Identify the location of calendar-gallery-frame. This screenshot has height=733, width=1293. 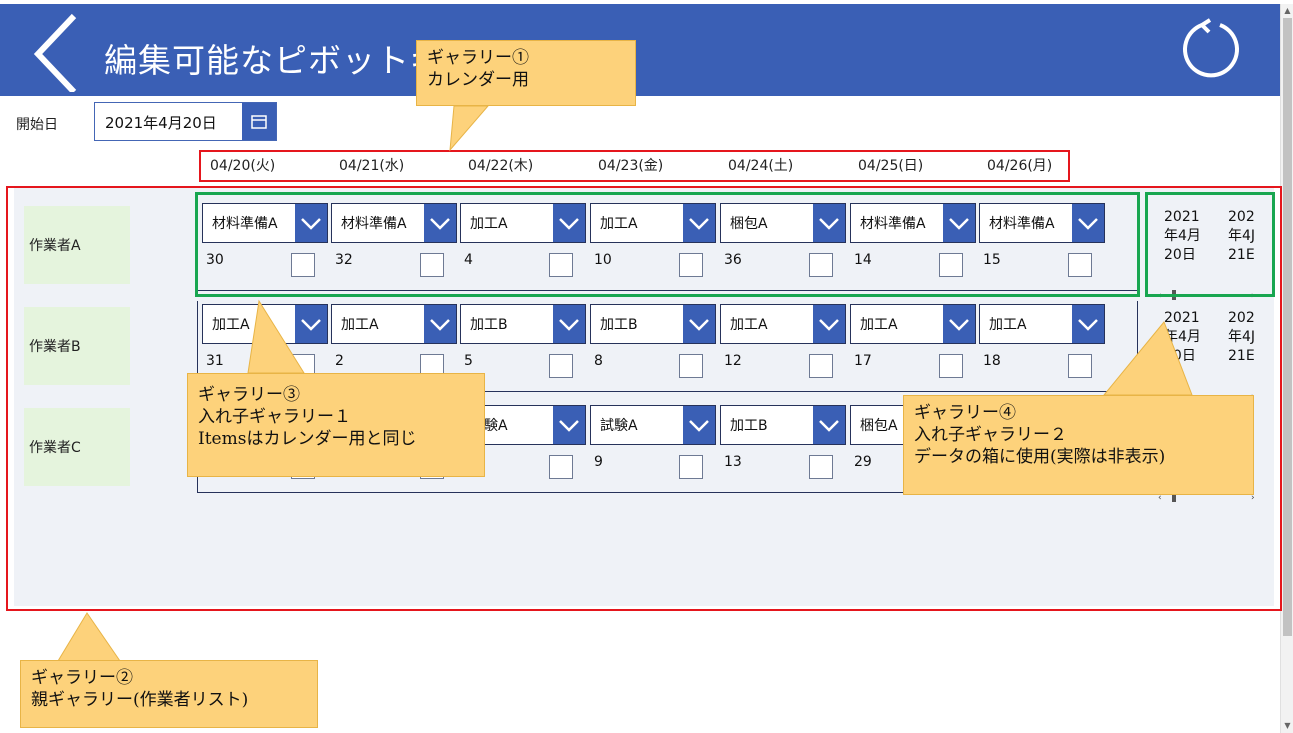
(634, 166).